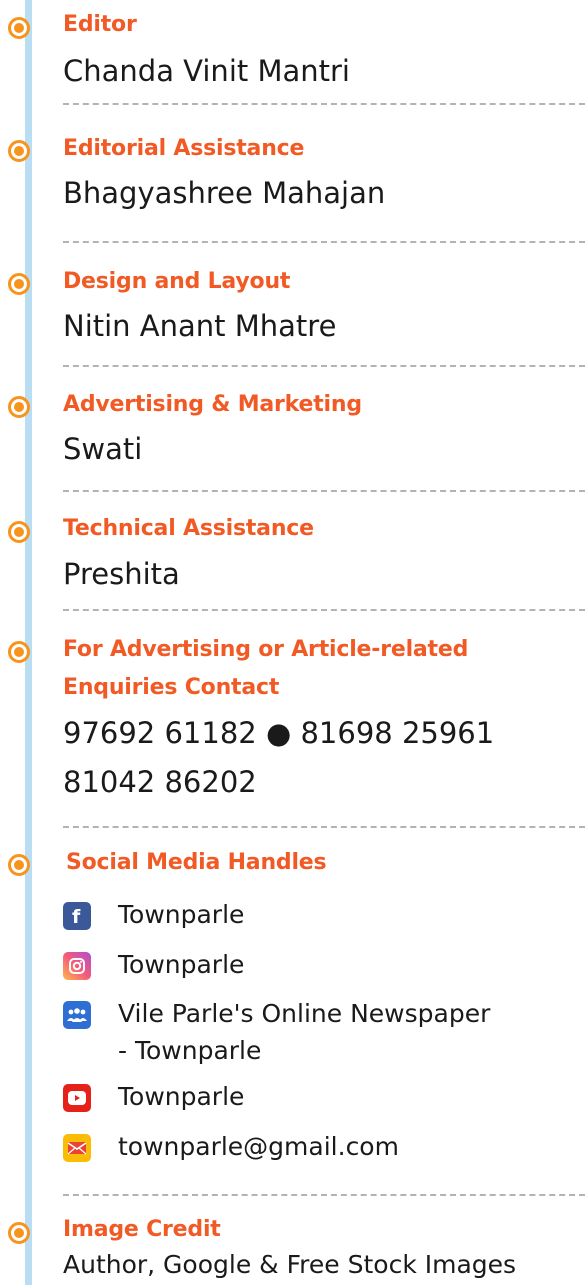 Image resolution: width=585 pixels, height=1285 pixels. What do you see at coordinates (160, 782) in the screenshot?
I see `contact-phones-line2: 81042 86202` at bounding box center [160, 782].